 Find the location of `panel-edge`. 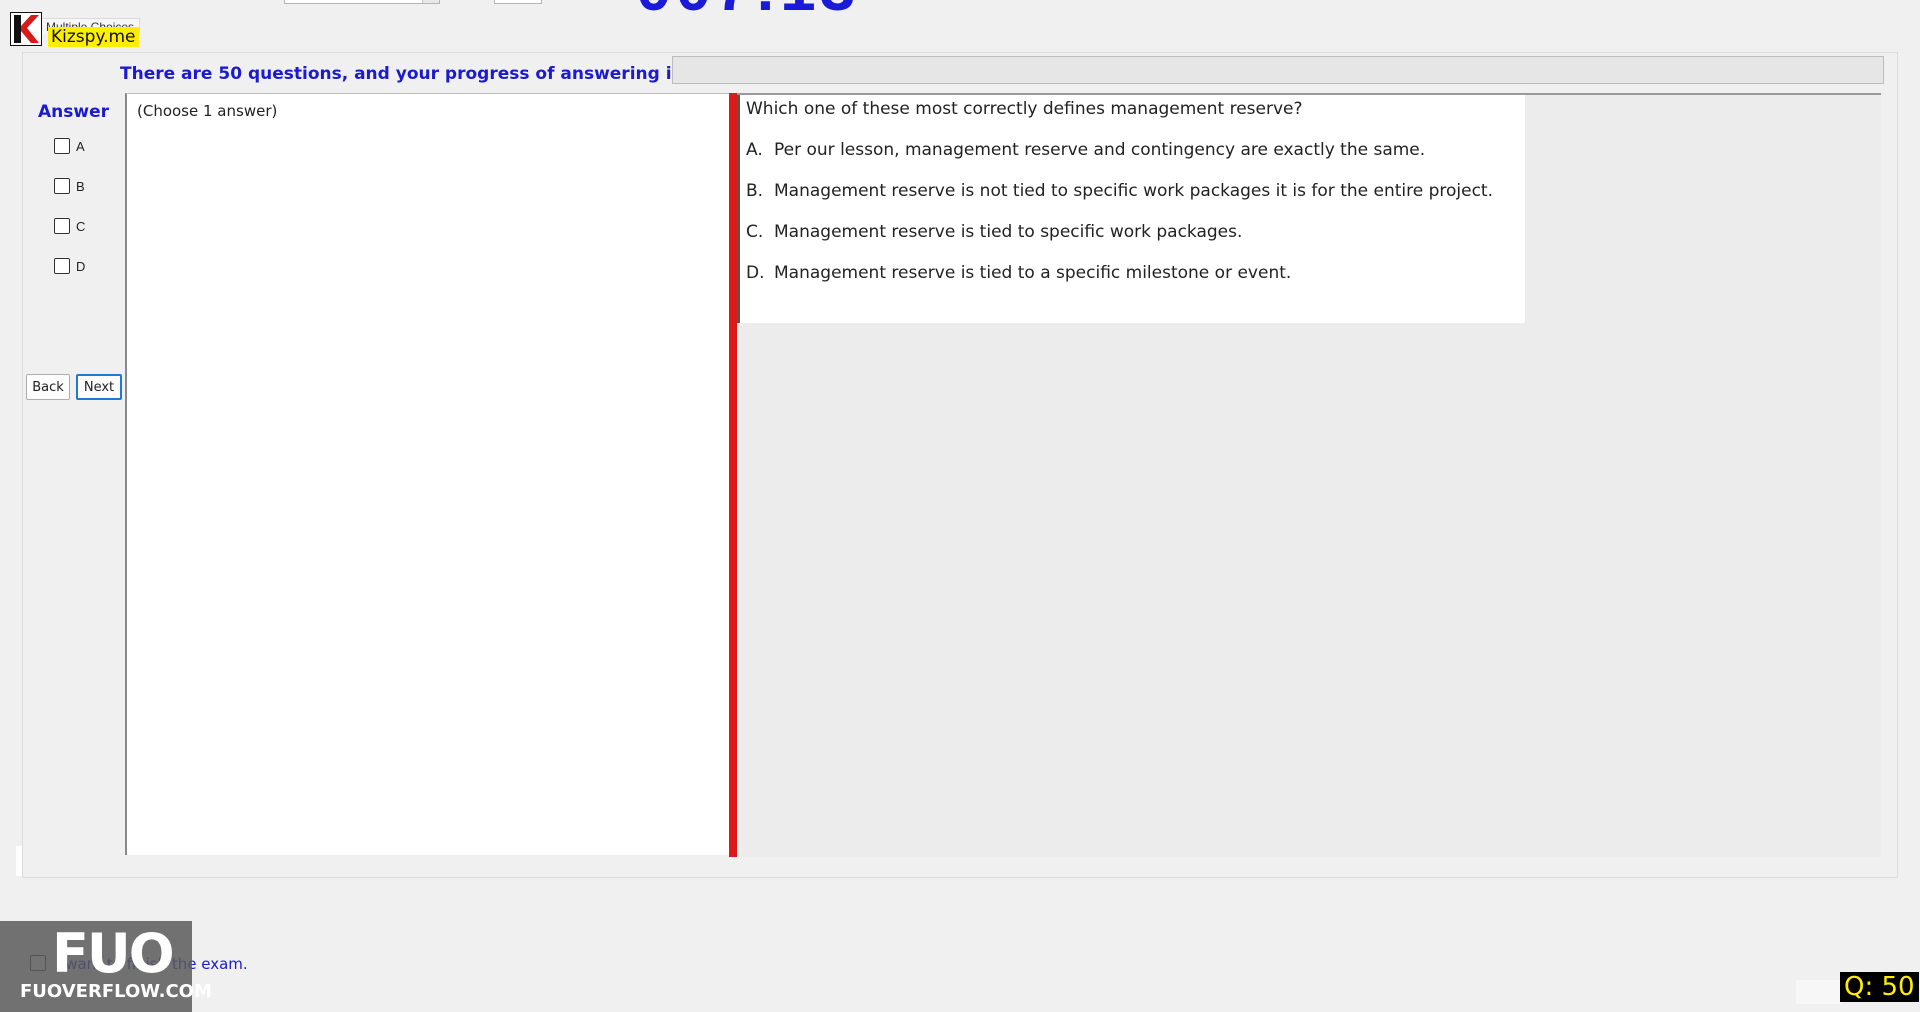

panel-edge is located at coordinates (19, 861).